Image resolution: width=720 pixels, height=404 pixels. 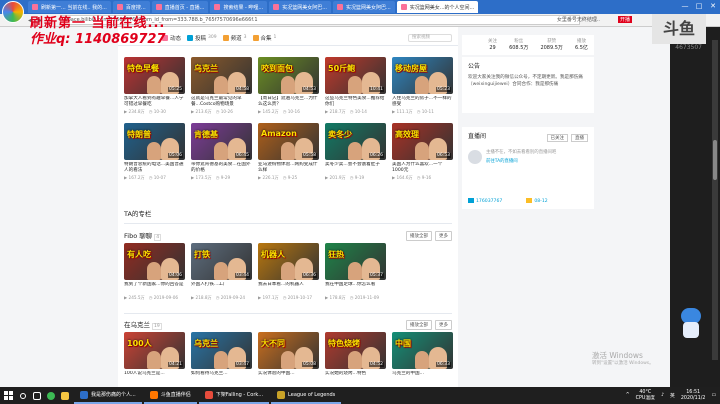 I want to click on stat-following: 关注 29, so click(x=492, y=45).